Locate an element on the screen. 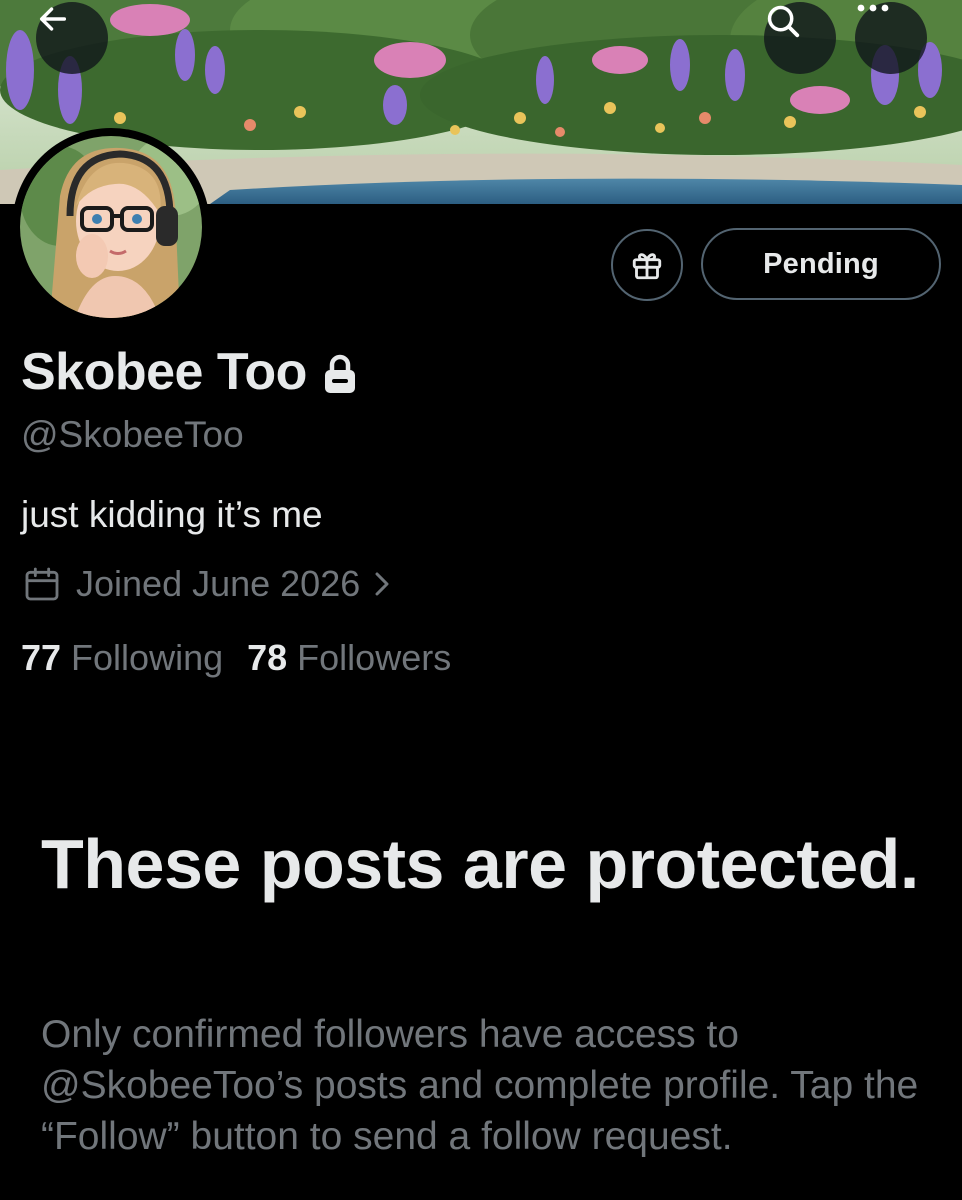 The height and width of the screenshot is (1200, 962). followers-label: Followers is located at coordinates (374, 657).